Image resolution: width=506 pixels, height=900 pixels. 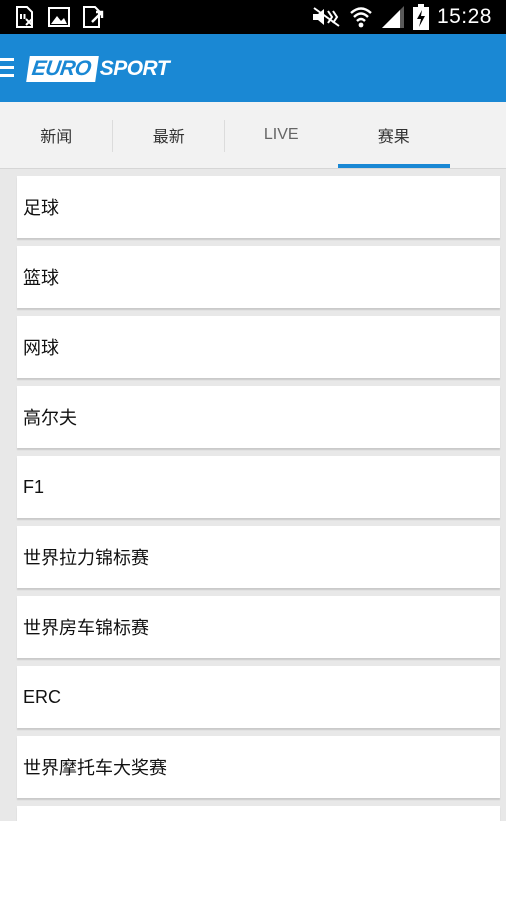 What do you see at coordinates (41, 348) in the screenshot?
I see `list-item-label: 网球` at bounding box center [41, 348].